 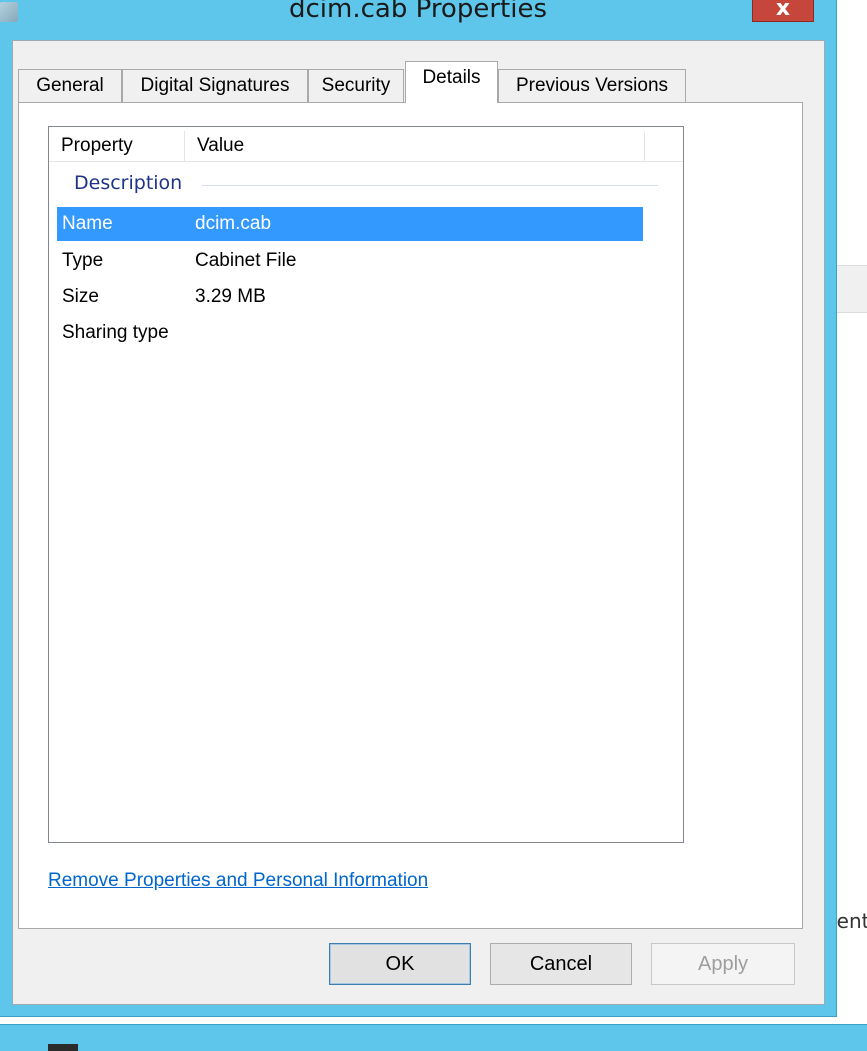 I want to click on background-list-row, so click(x=851, y=289).